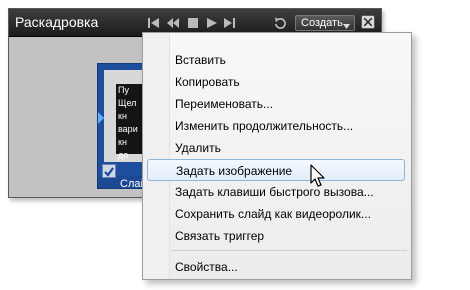  Describe the element at coordinates (220, 236) in the screenshot. I see `menu-item-label: Связать триггер` at that location.